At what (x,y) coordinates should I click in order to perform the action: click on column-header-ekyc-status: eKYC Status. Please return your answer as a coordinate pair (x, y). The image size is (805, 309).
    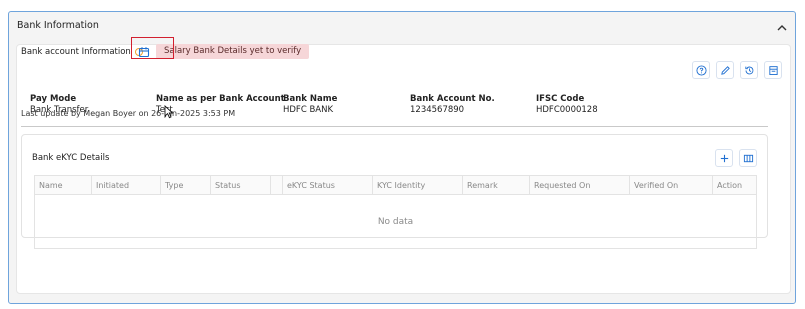
    Looking at the image, I should click on (328, 185).